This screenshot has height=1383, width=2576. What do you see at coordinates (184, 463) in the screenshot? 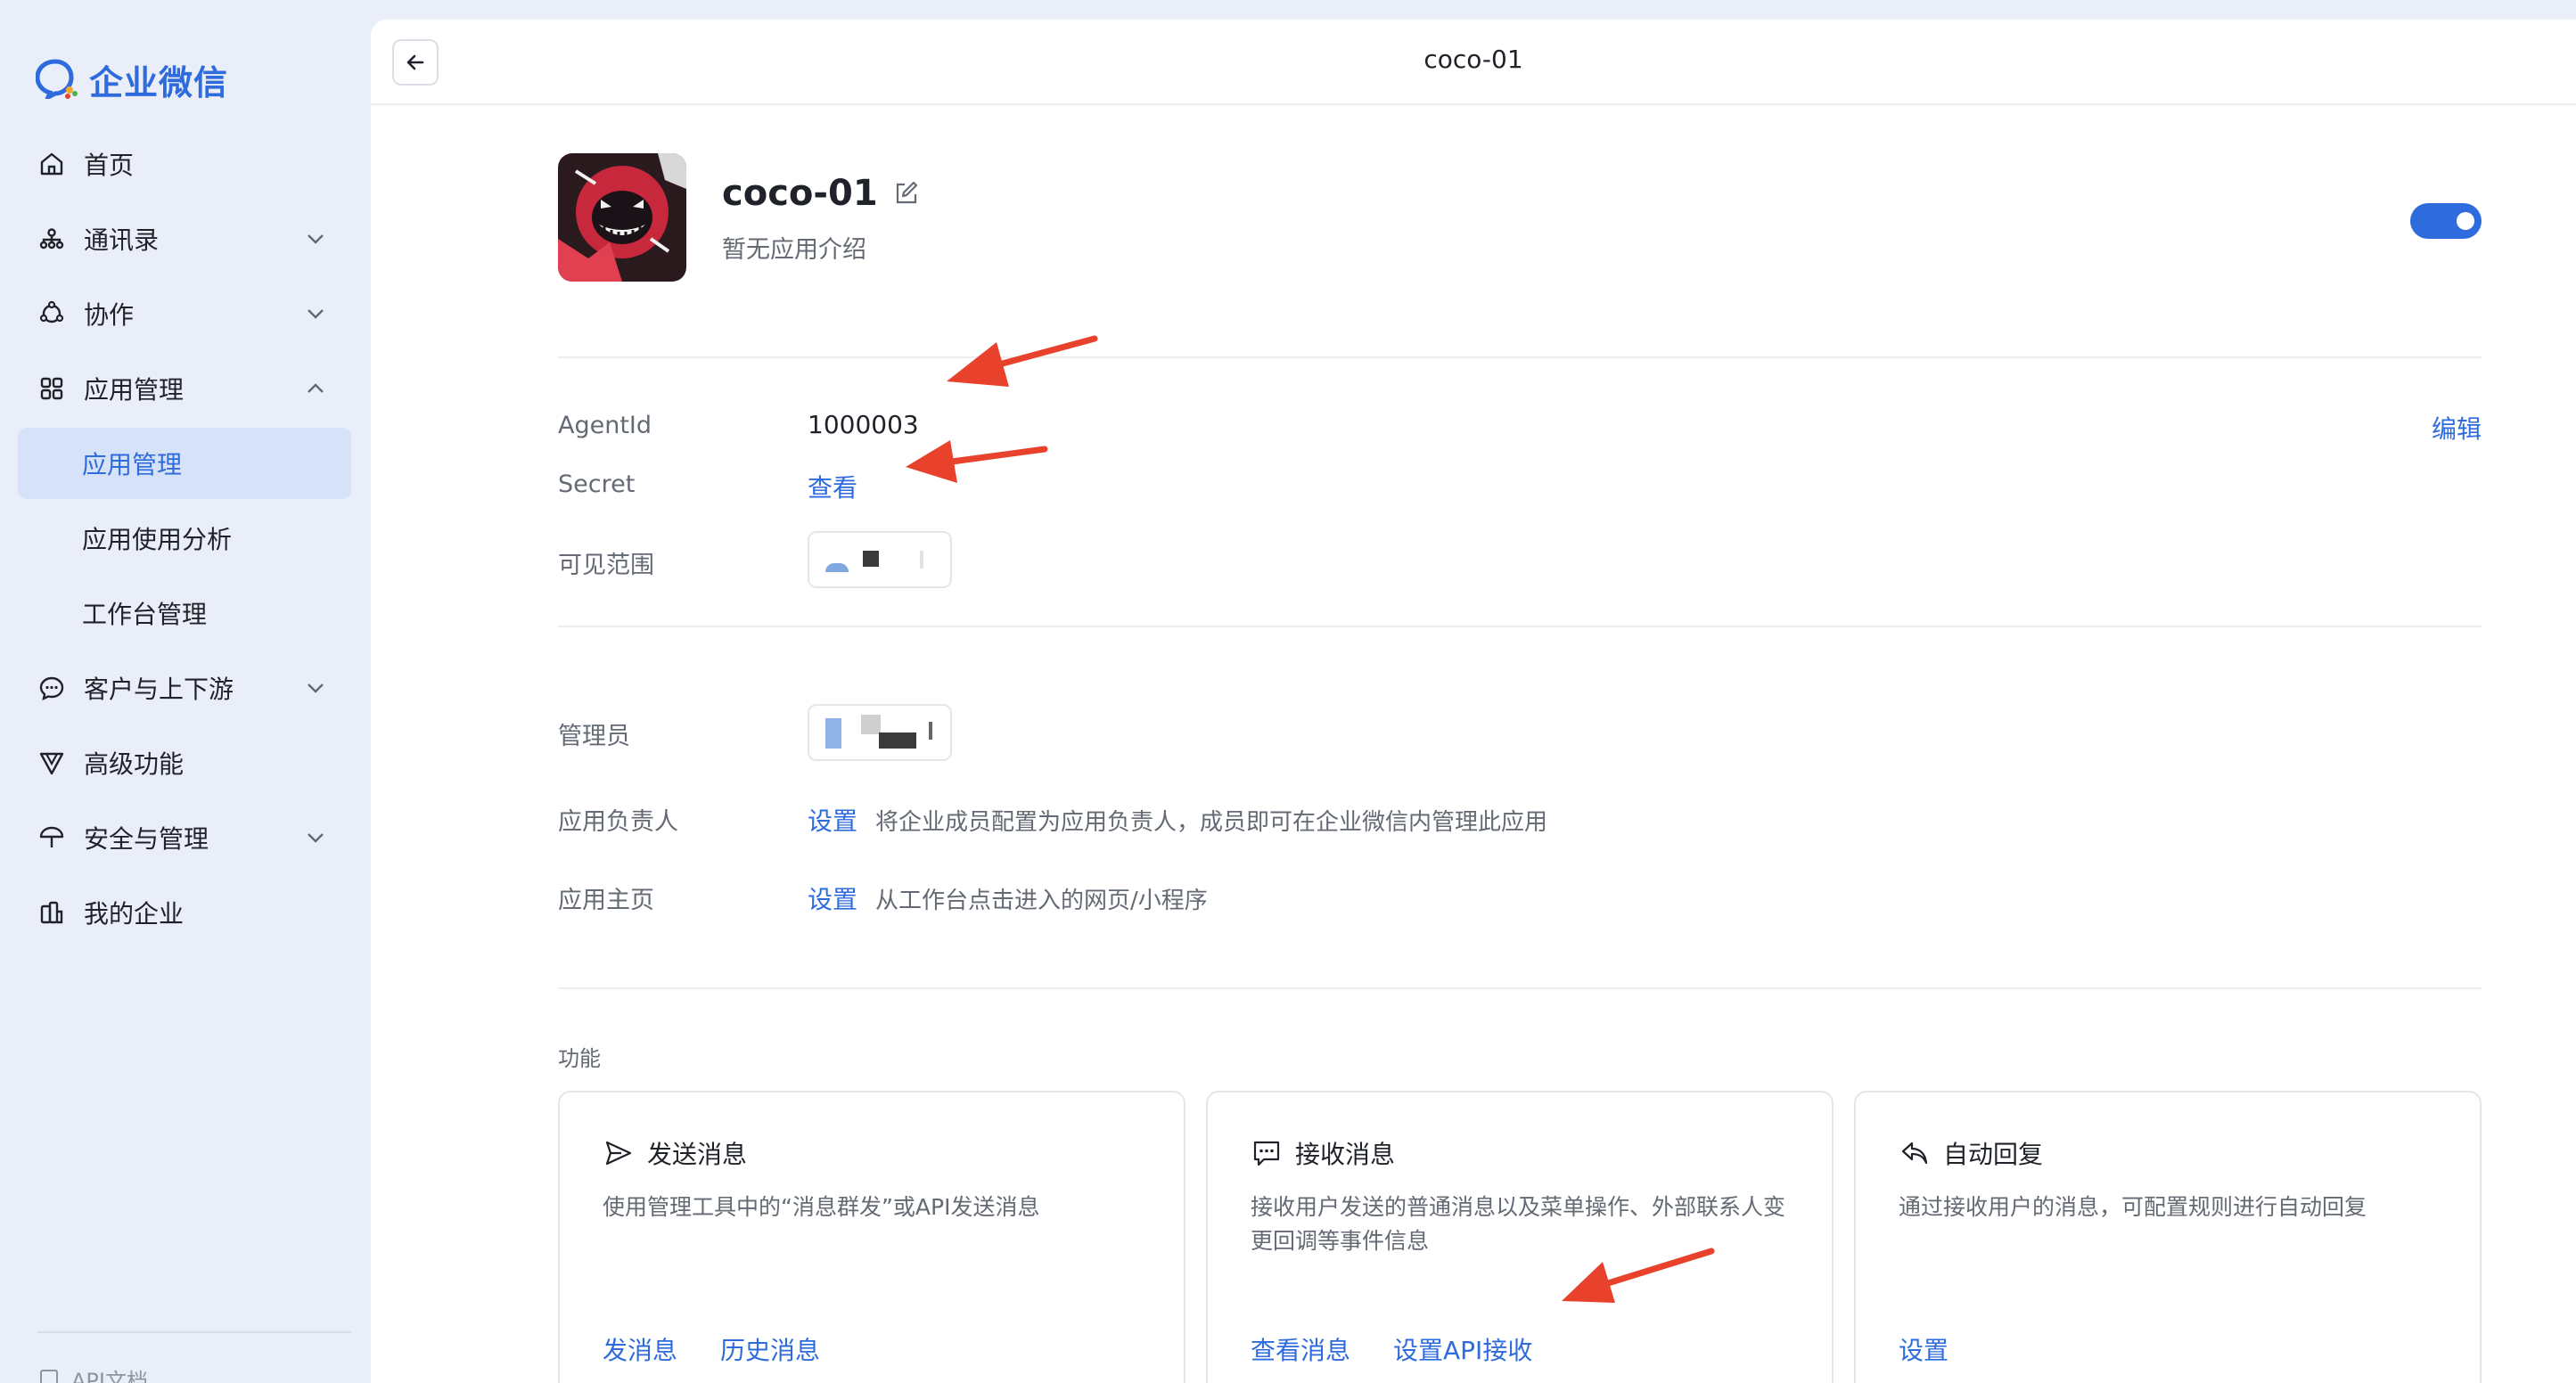
I see `sidebar-subitem-app-management: 应用管理` at bounding box center [184, 463].